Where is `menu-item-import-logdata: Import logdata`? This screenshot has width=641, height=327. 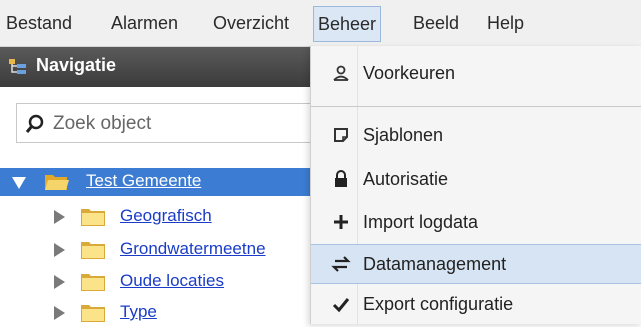 menu-item-import-logdata: Import logdata is located at coordinates (476, 223).